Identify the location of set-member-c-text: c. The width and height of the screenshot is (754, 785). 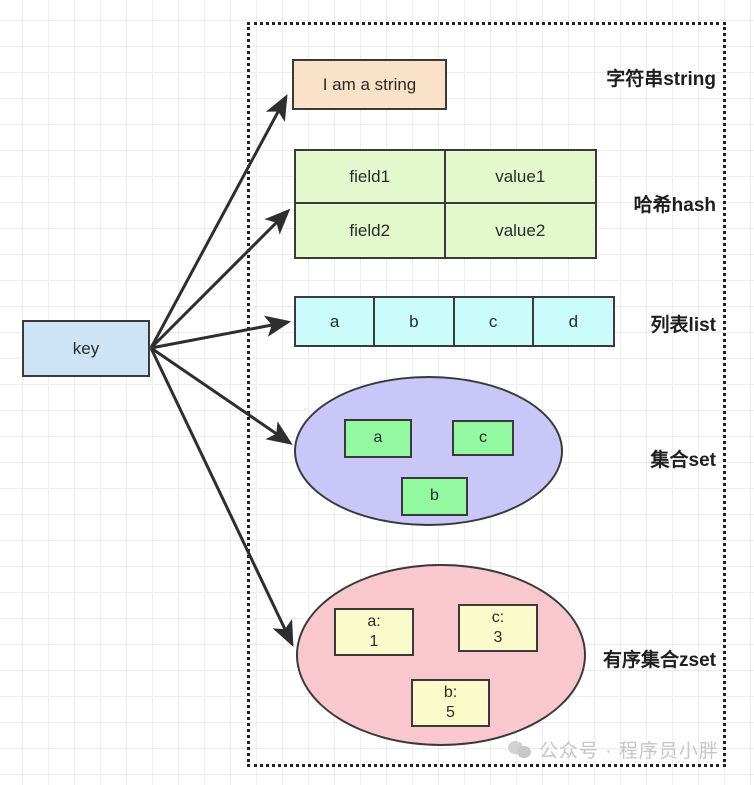
(483, 437).